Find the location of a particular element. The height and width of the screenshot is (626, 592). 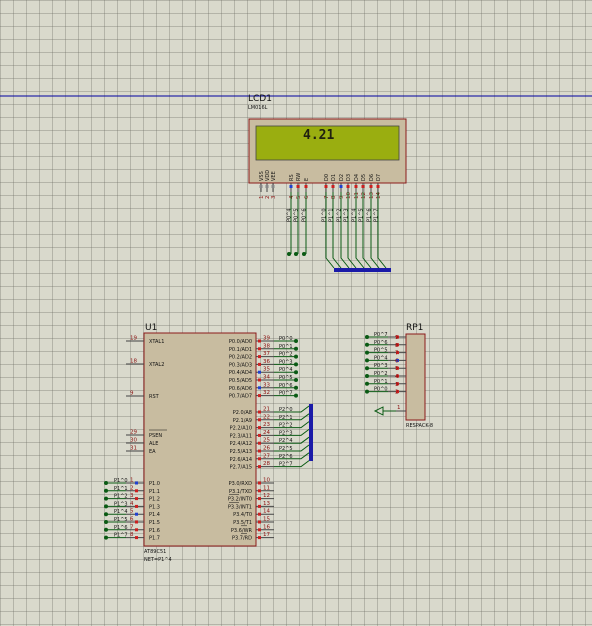

mcu-pin-name: P1.7 is located at coordinates (154, 539).